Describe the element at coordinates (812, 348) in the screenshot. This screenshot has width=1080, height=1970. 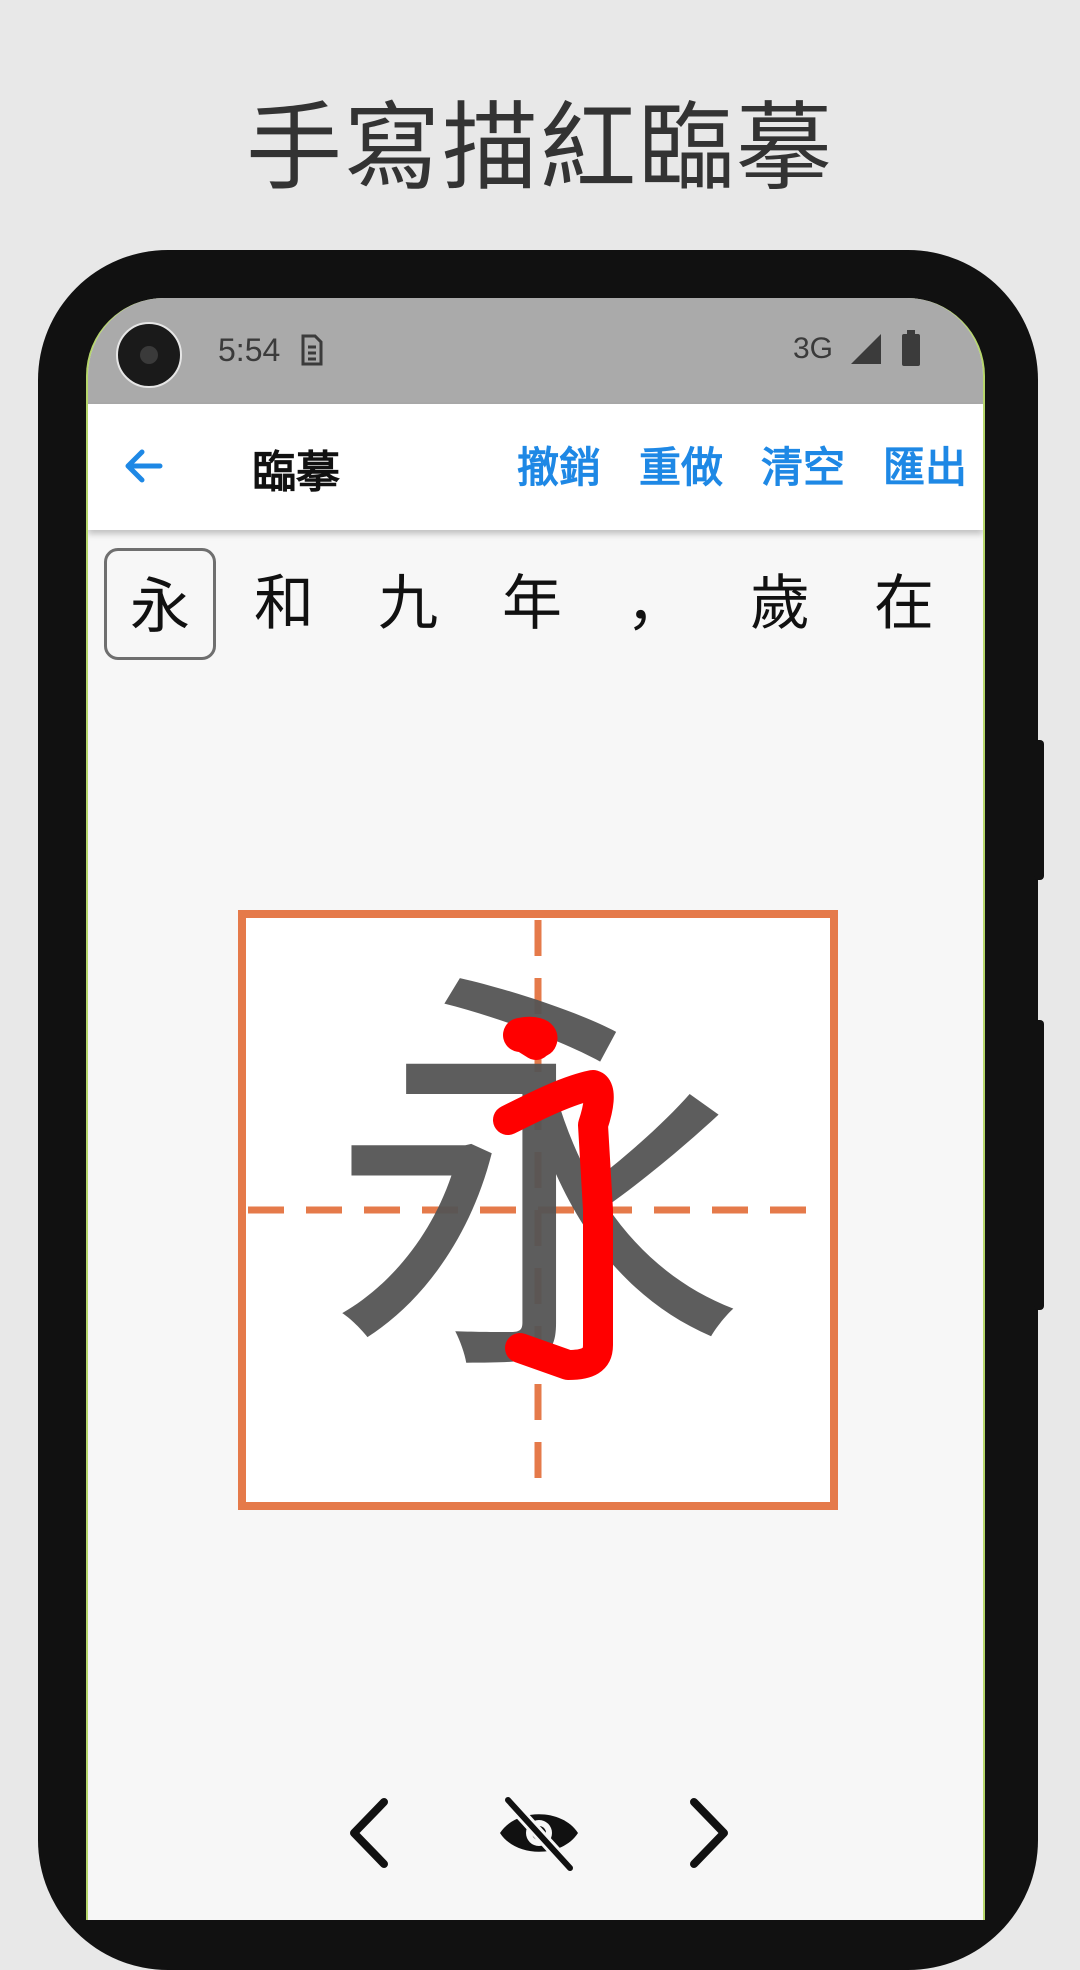
I see `network-type: 3G` at that location.